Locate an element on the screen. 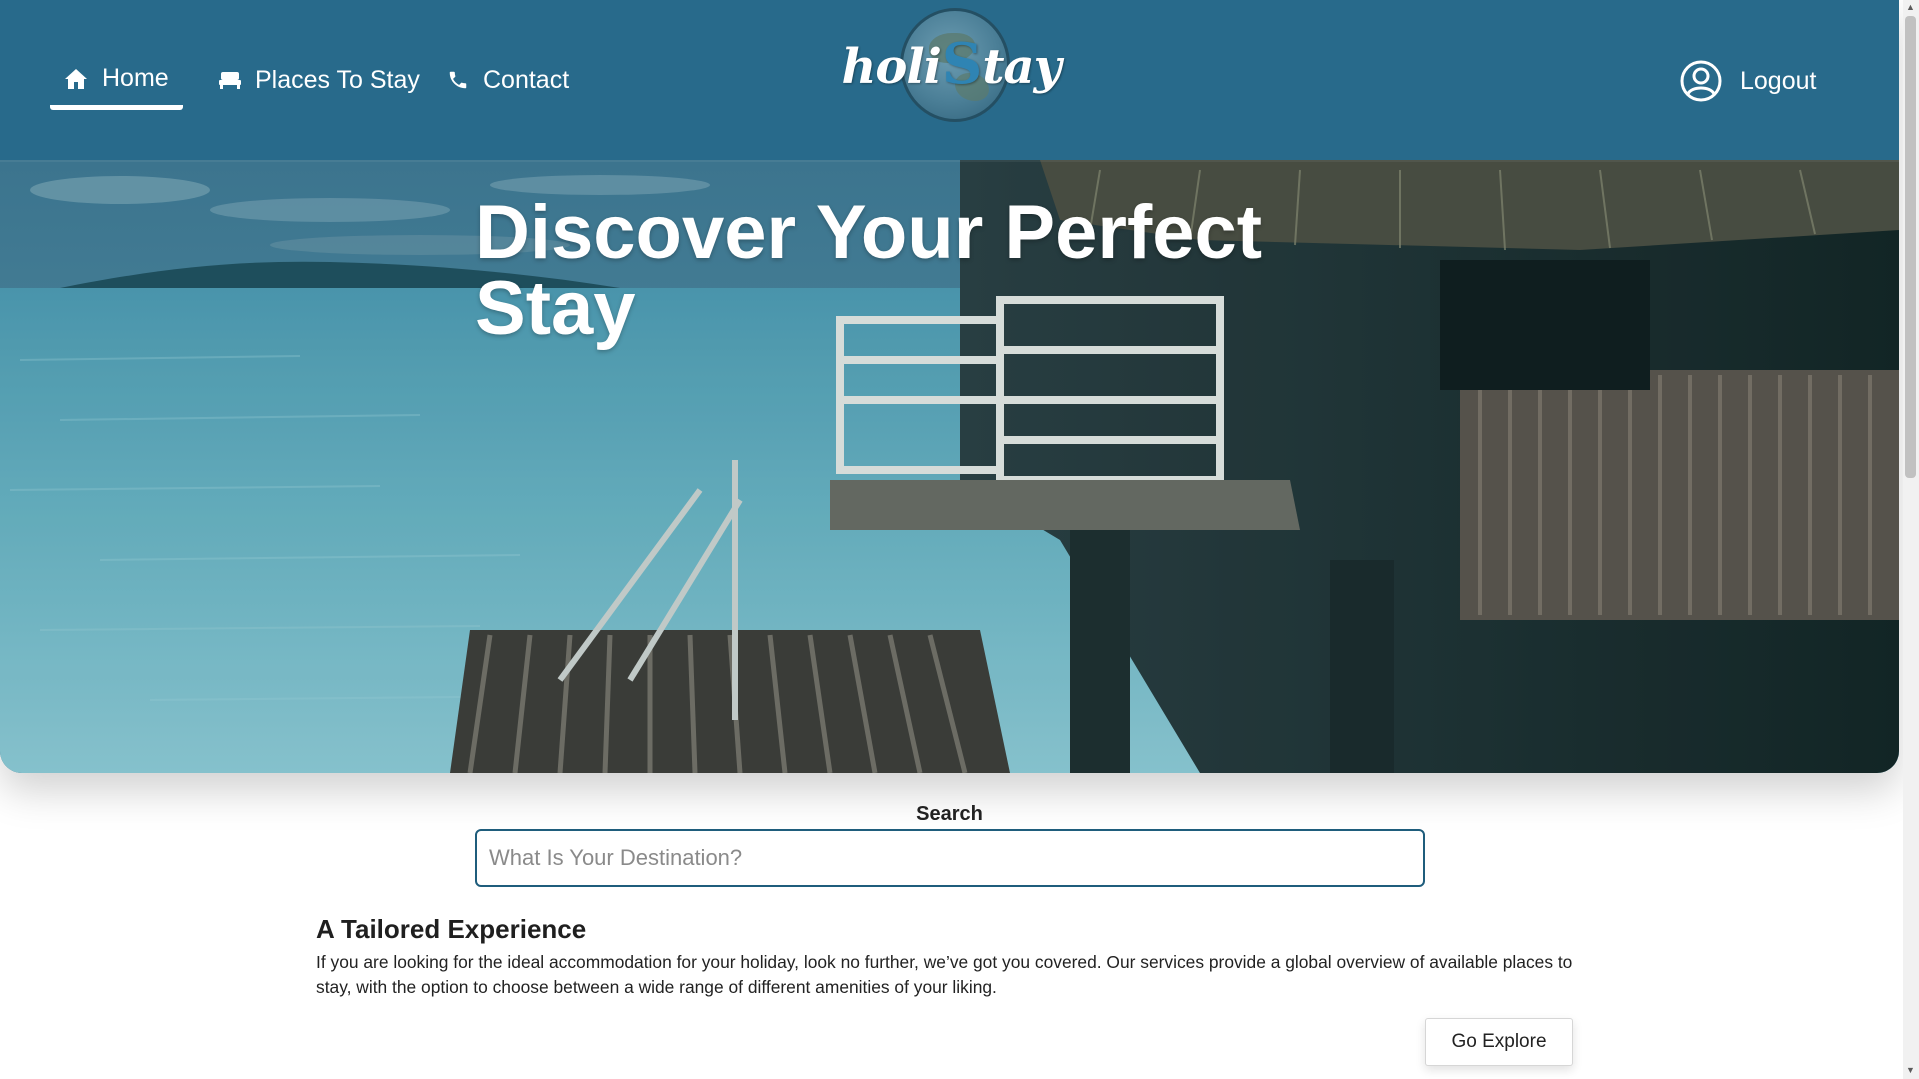  phone-icon is located at coordinates (458, 80).